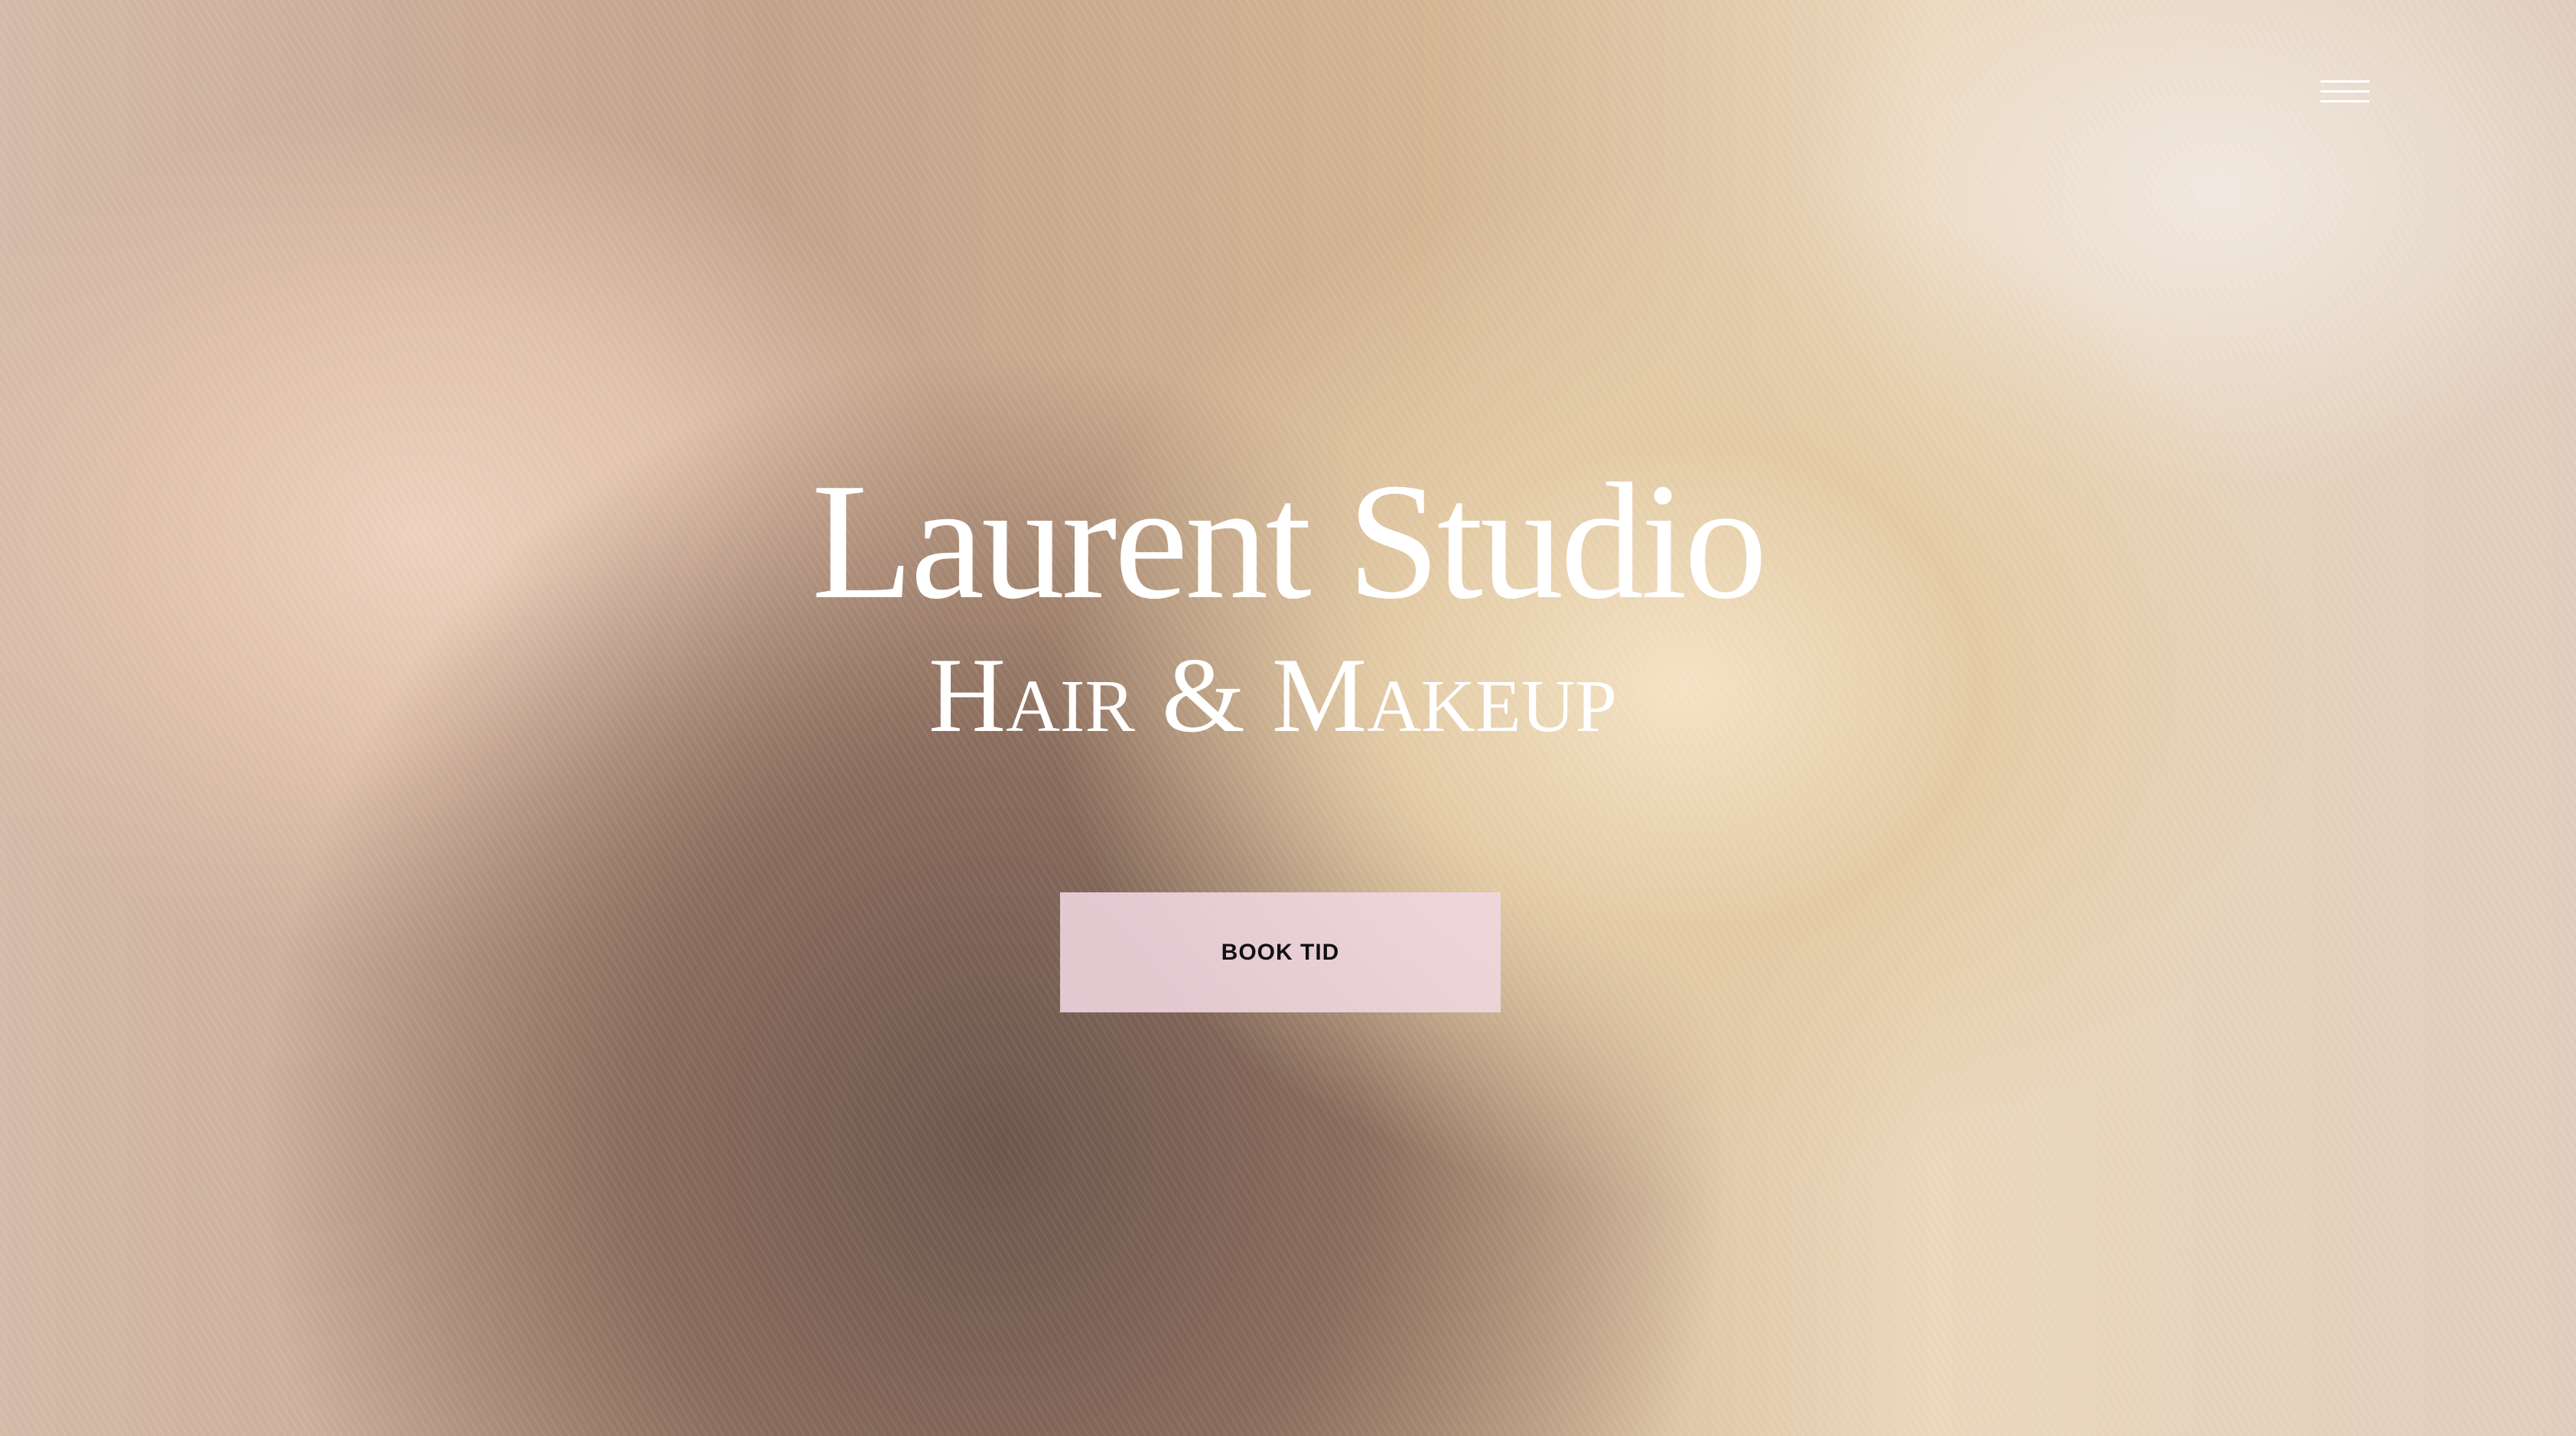 This screenshot has width=2576, height=1436. What do you see at coordinates (1273, 695) in the screenshot?
I see `brand-subtitle: Hair & Makeup` at bounding box center [1273, 695].